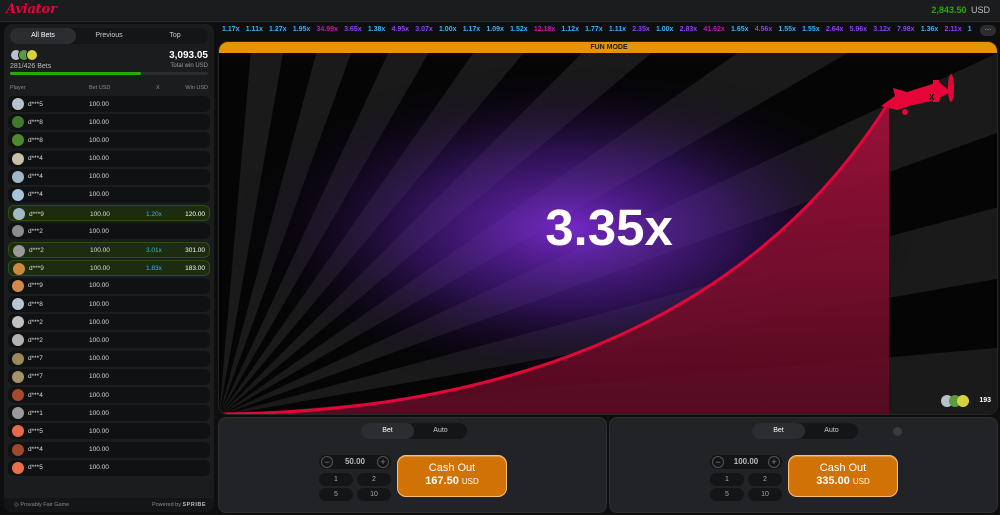  What do you see at coordinates (859, 29) in the screenshot?
I see `history-multiplier: 5.96x` at bounding box center [859, 29].